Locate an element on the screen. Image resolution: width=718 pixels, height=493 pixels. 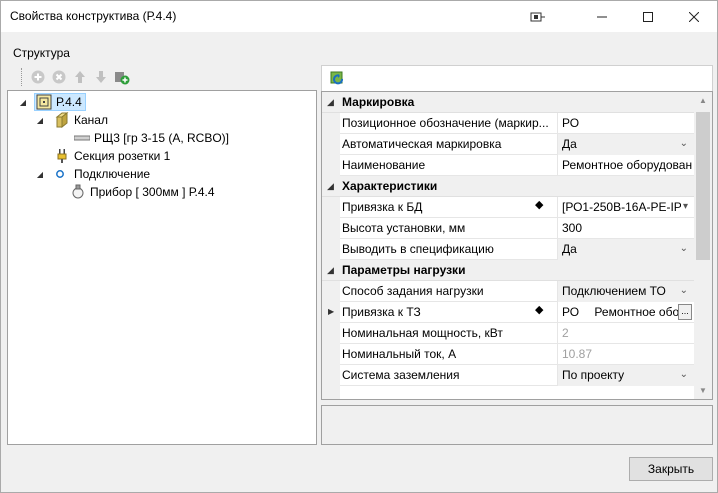
category-harakteristiki: ◢ Характеристики is located at coordinates (508, 186).